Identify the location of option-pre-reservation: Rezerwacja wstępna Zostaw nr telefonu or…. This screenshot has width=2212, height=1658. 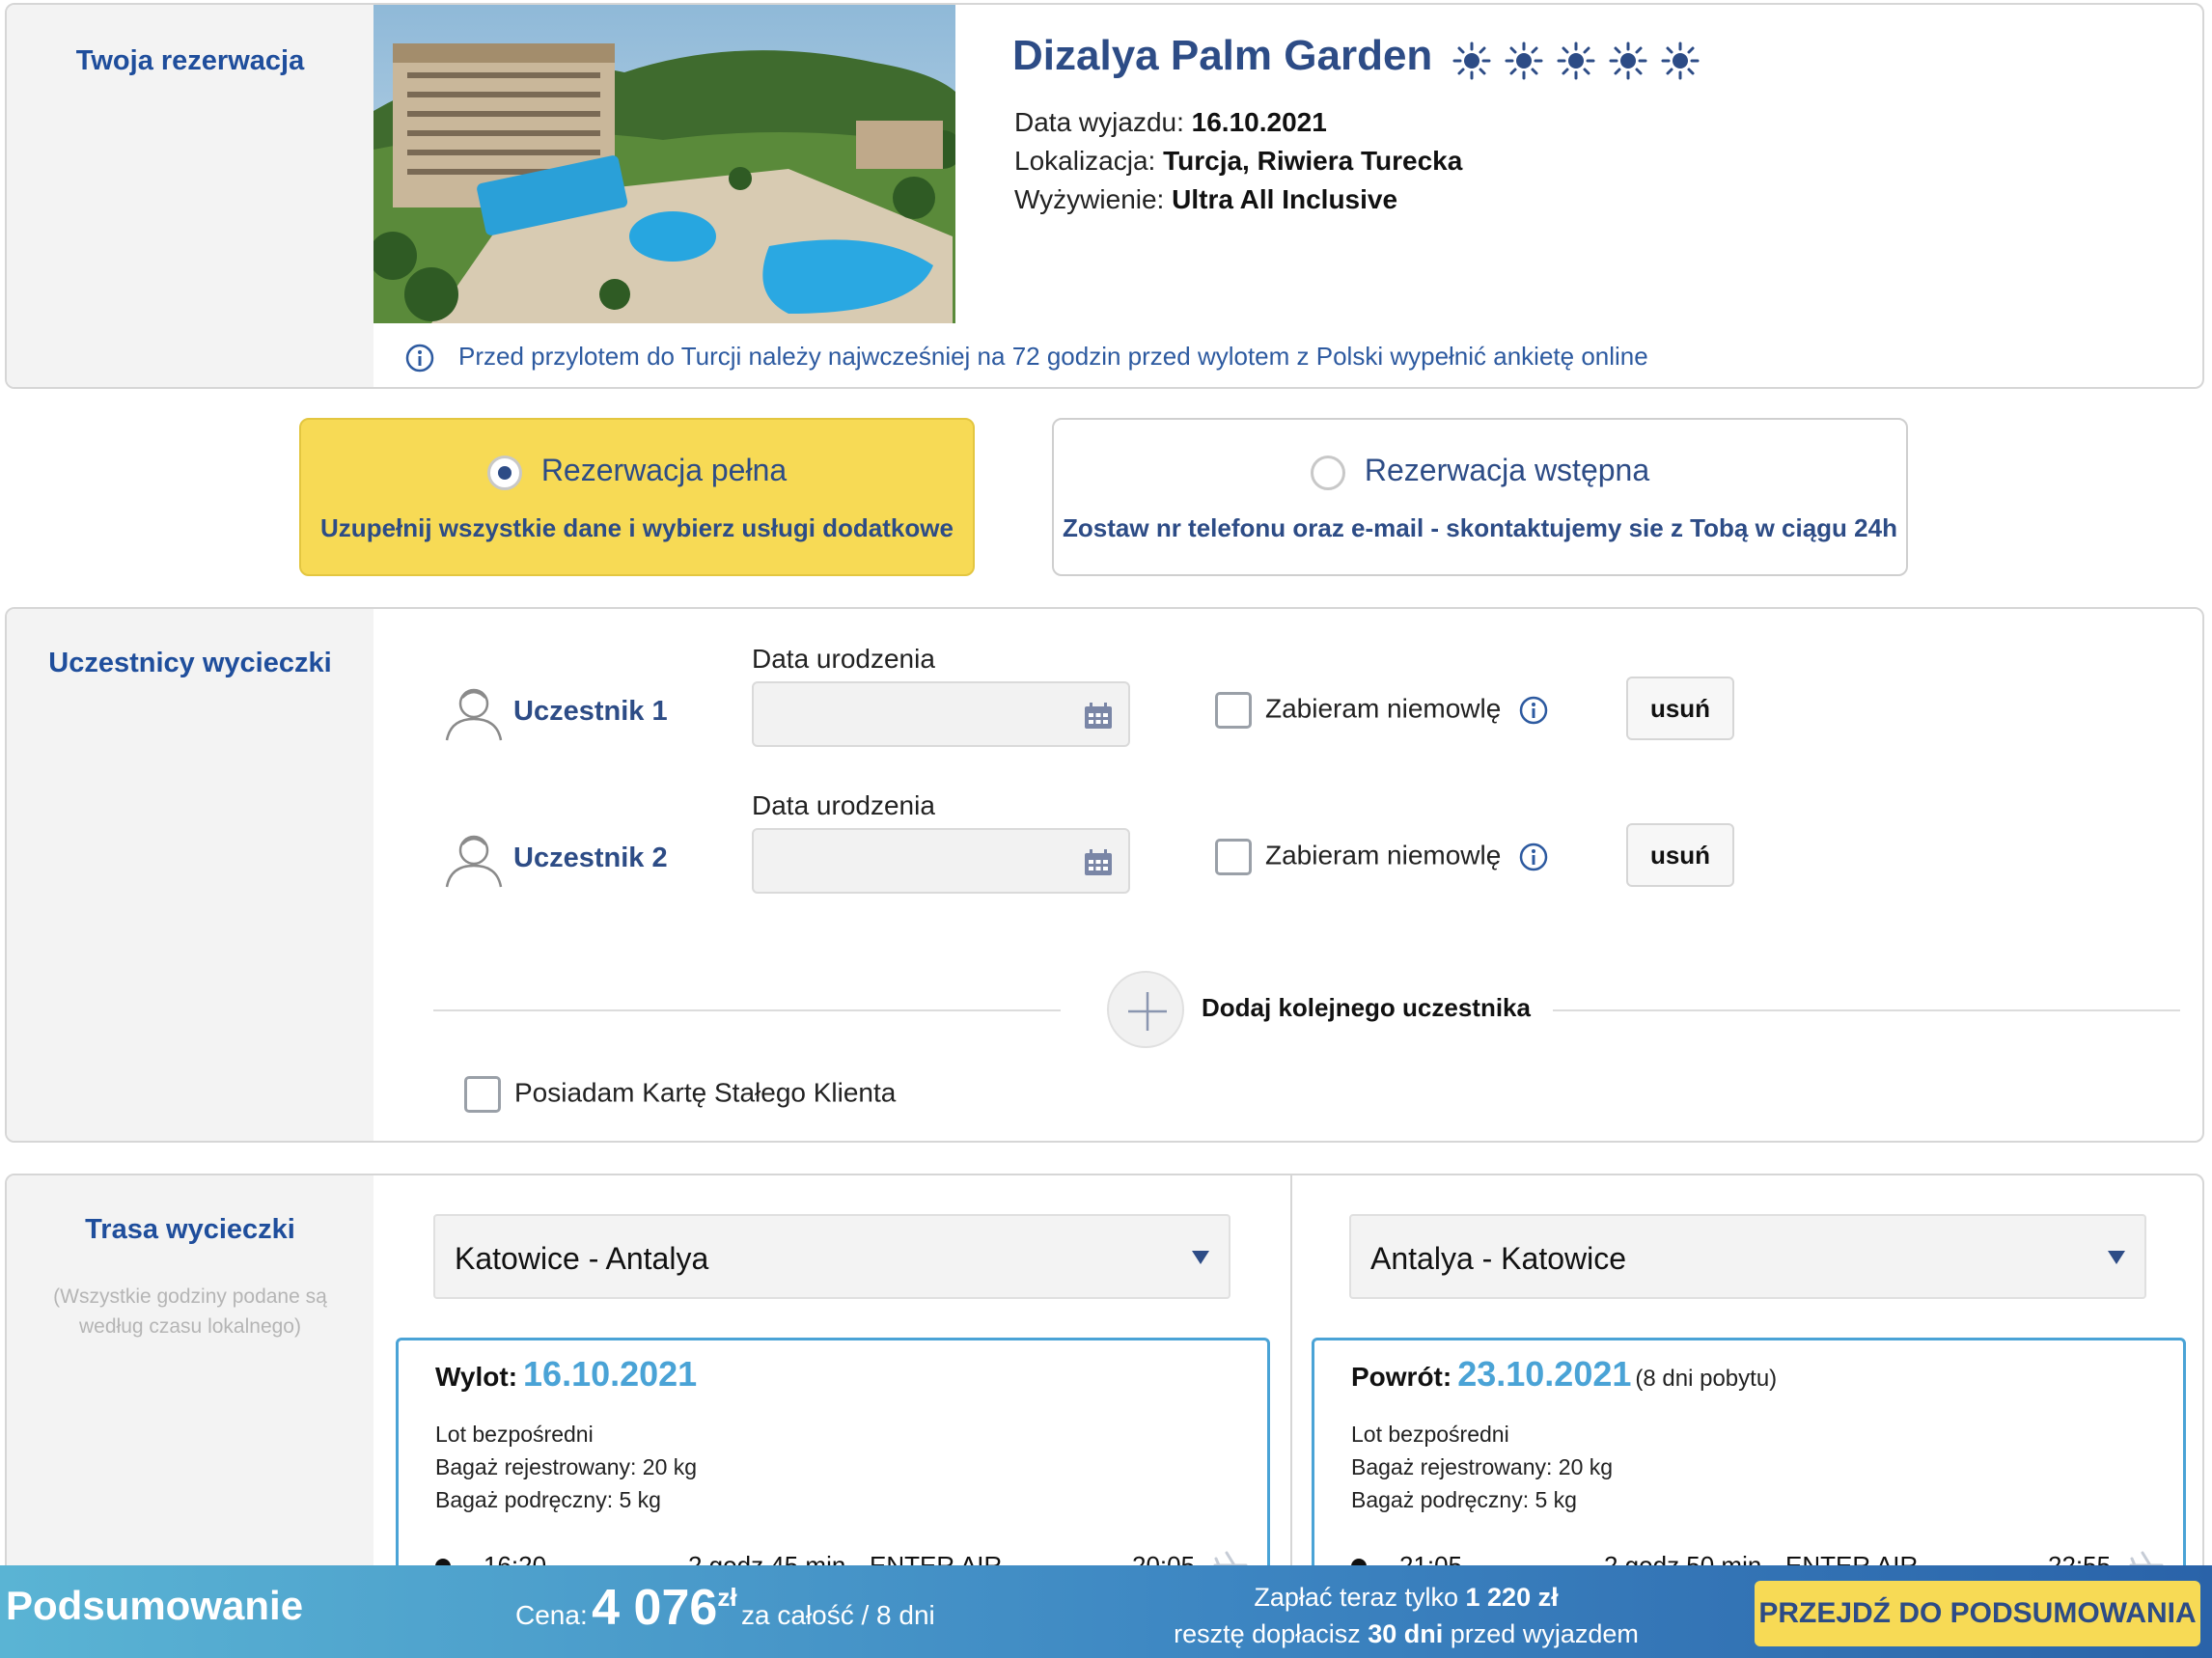
(1480, 497).